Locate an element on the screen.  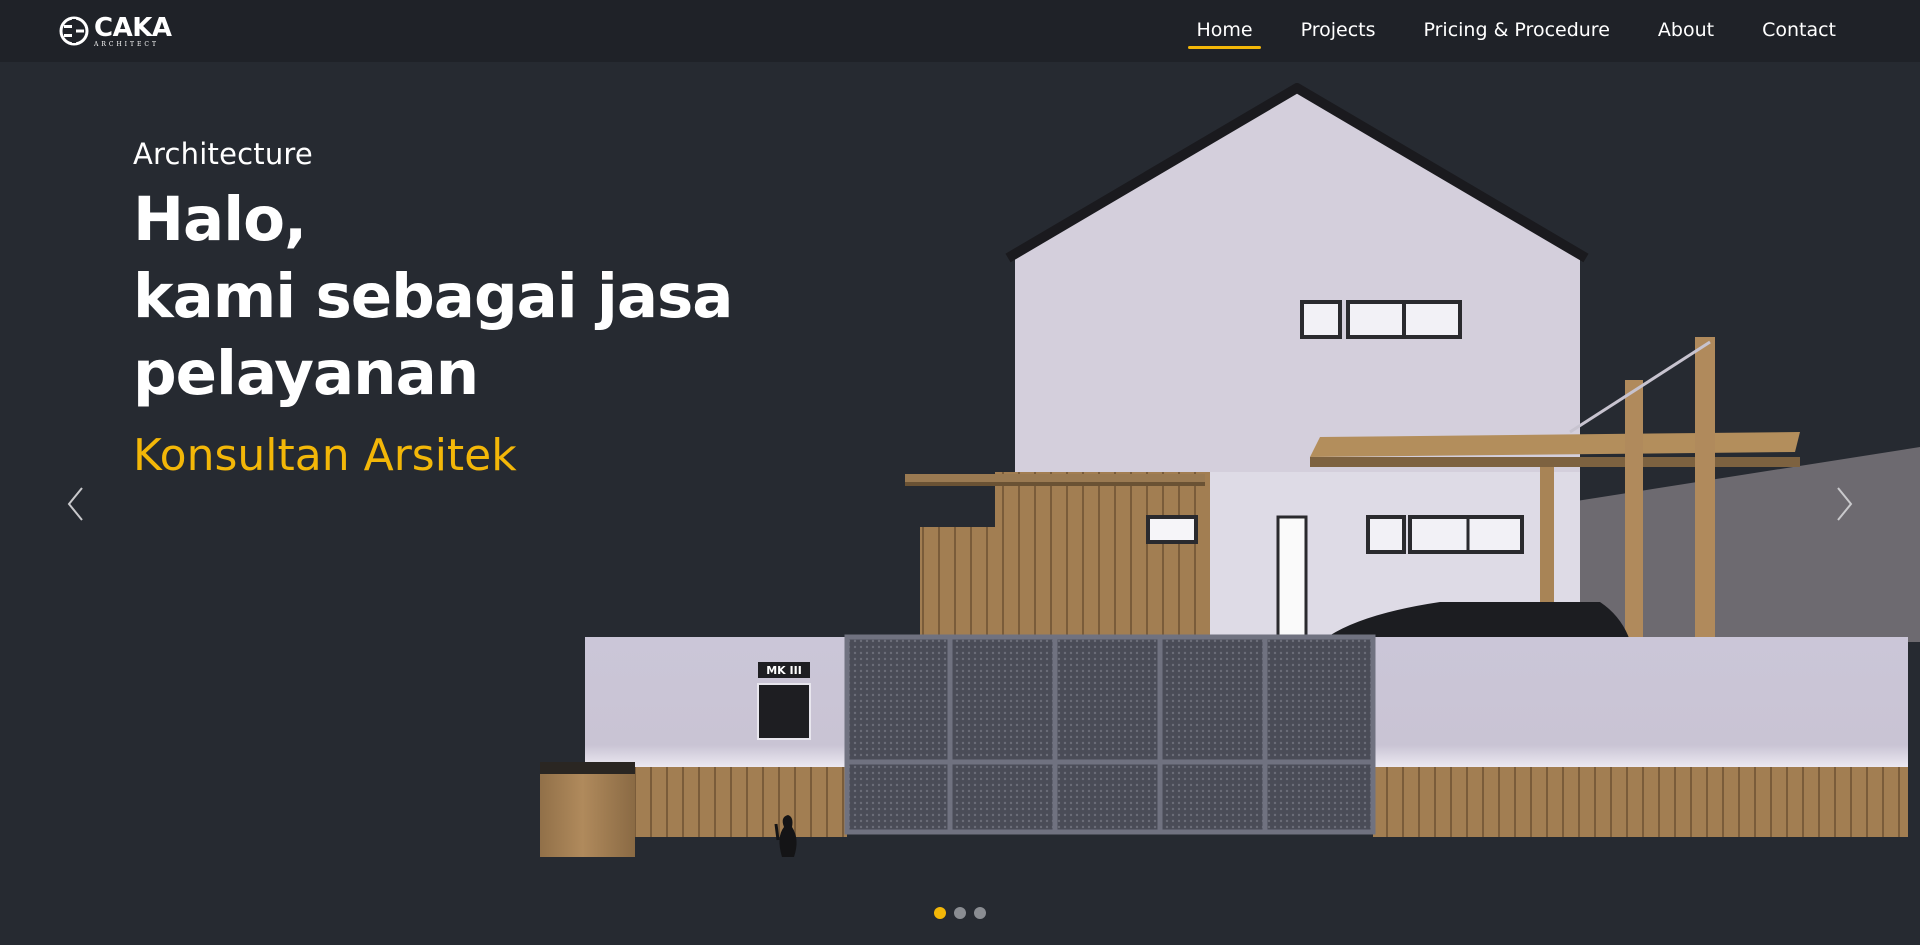
hero-headline: Halo, kami sebagai jasa pelayanan is located at coordinates (433, 296).